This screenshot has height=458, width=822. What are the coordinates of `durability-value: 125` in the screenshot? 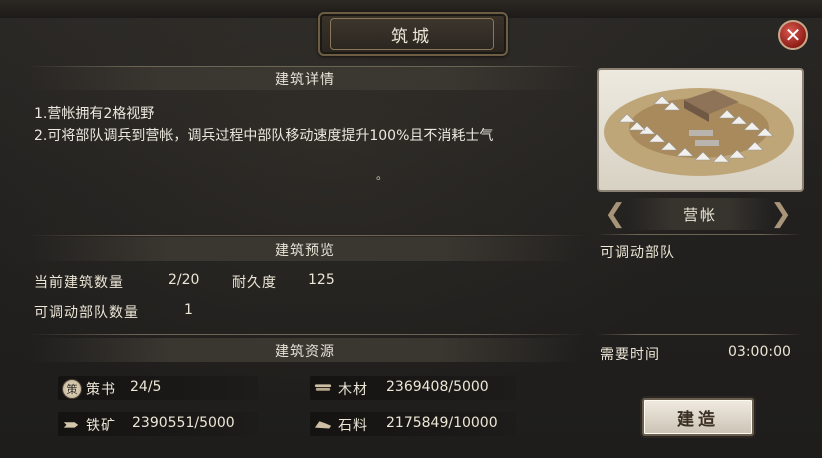 It's located at (321, 280).